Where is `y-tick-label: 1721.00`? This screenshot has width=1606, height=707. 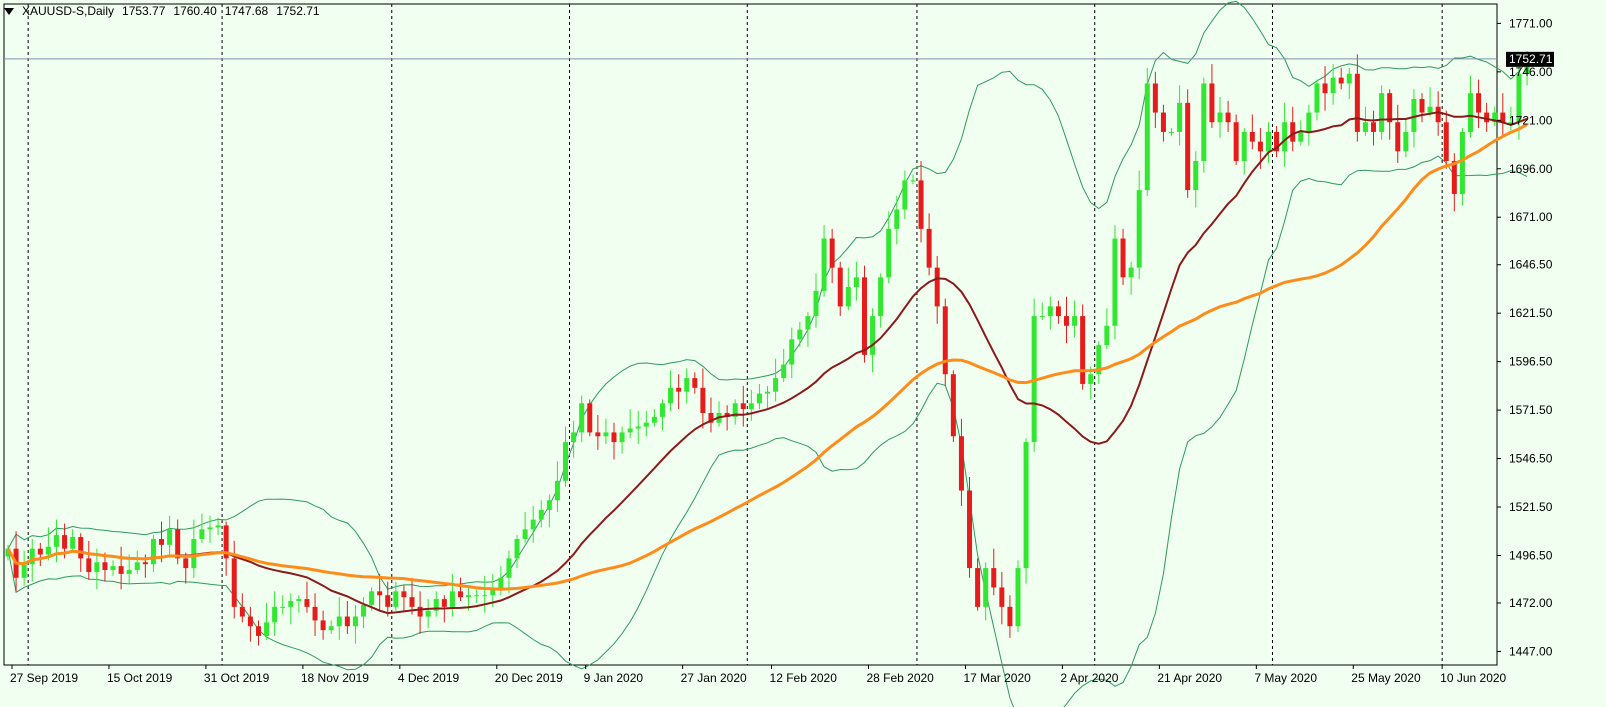
y-tick-label: 1721.00 is located at coordinates (1531, 120).